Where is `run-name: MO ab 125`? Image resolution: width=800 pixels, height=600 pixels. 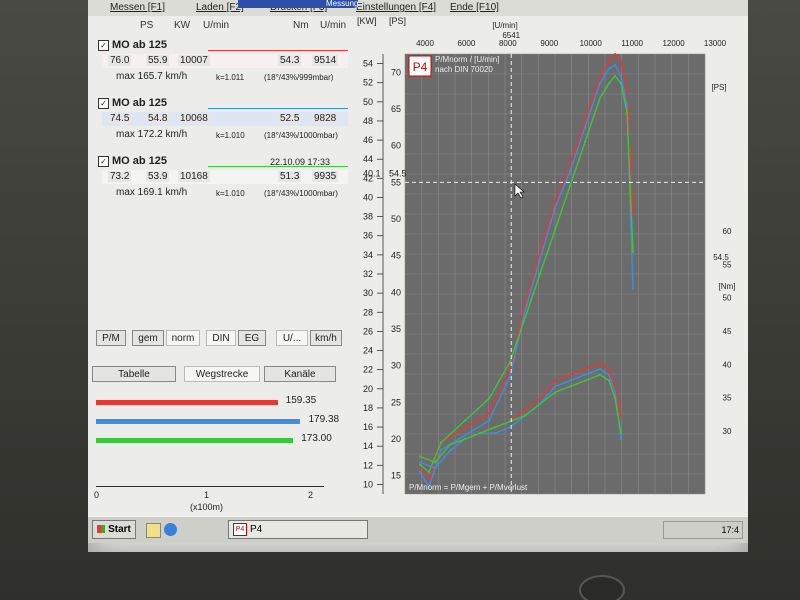
run-name: MO ab 125 is located at coordinates (140, 45).